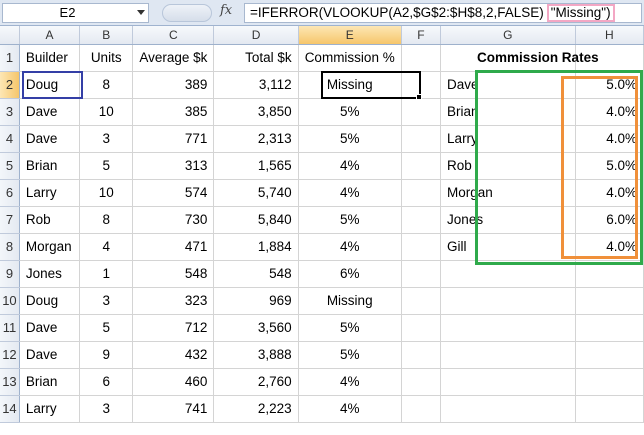  What do you see at coordinates (609, 409) in the screenshot?
I see `cell-h14` at bounding box center [609, 409].